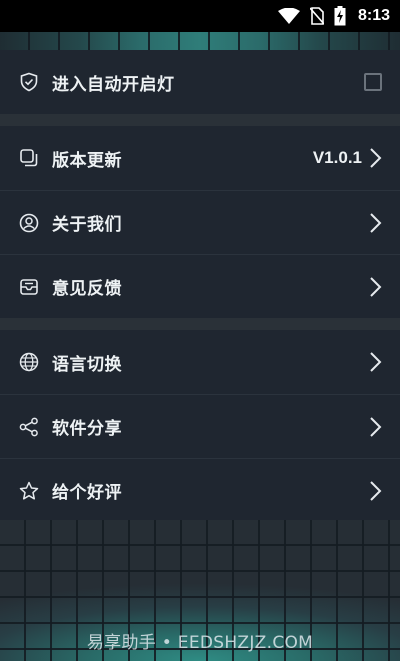 Image resolution: width=400 pixels, height=661 pixels. Describe the element at coordinates (288, 16) in the screenshot. I see `wifi-icon` at that location.